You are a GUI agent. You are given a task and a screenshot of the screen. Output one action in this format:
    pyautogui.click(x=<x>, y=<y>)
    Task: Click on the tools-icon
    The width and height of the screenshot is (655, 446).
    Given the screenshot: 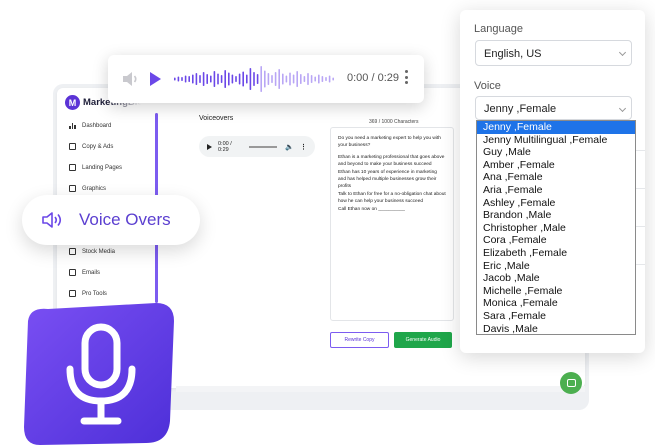 What is the action you would take?
    pyautogui.click(x=72, y=293)
    